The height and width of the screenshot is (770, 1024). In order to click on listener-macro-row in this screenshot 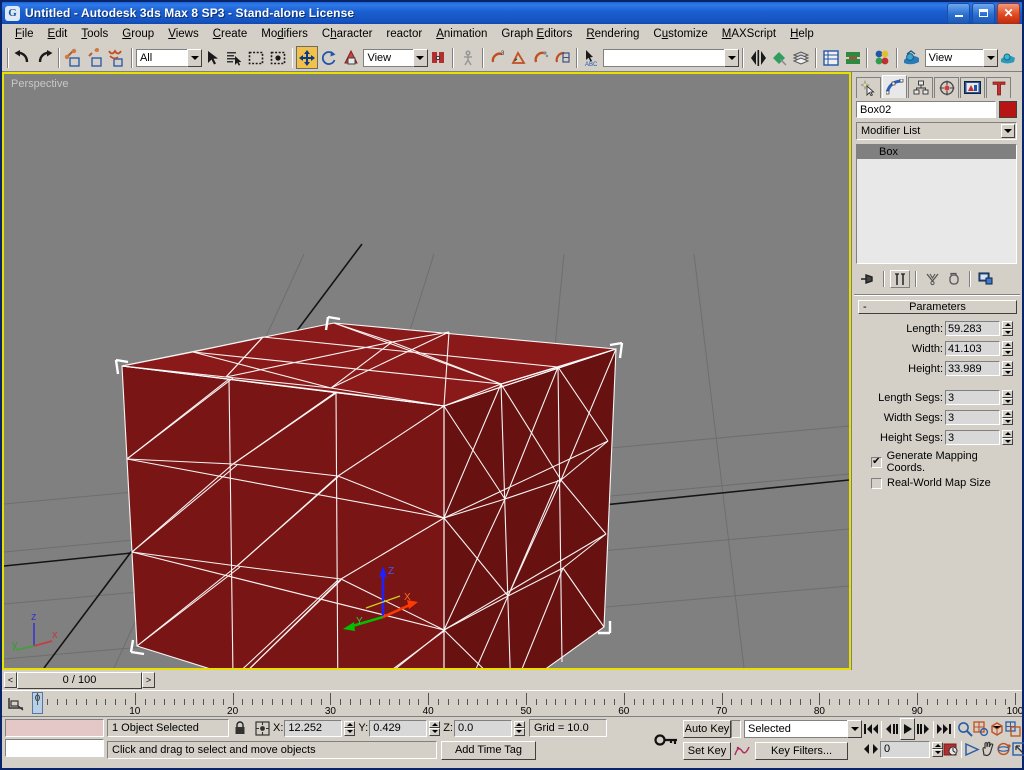, I will do `click(54, 728)`.